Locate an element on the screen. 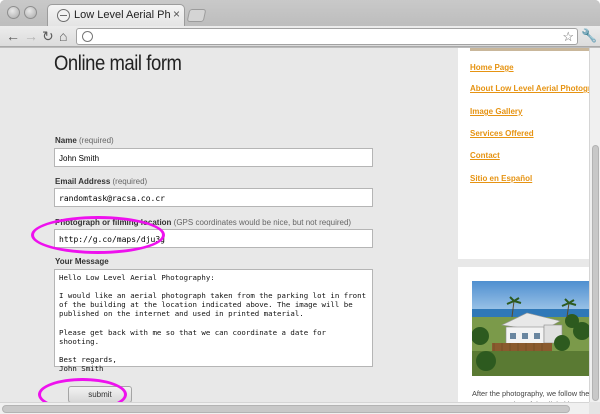 This screenshot has height=414, width=600. tab-title: Low Level Aerial Photograph is located at coordinates (122, 15).